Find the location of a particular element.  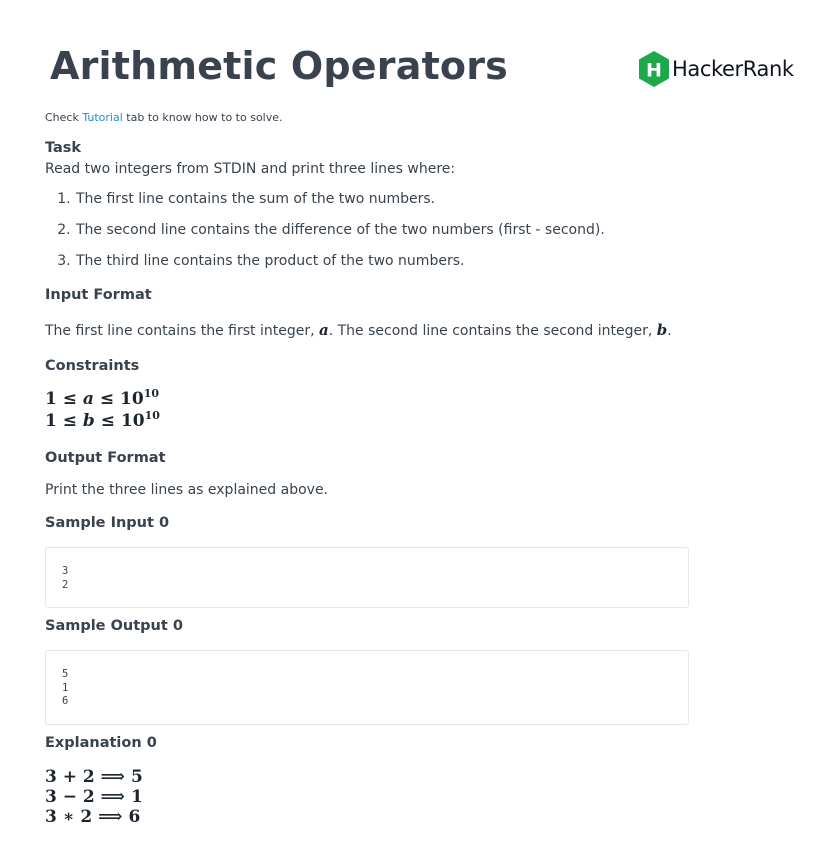

explanation-line: 3 − 2 ⟹ 1 is located at coordinates (94, 796).